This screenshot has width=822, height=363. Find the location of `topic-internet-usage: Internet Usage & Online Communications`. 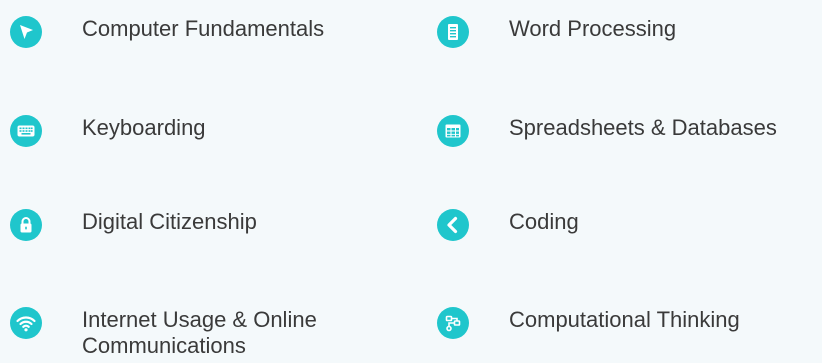

topic-internet-usage: Internet Usage & Online Communications is located at coordinates (196, 333).